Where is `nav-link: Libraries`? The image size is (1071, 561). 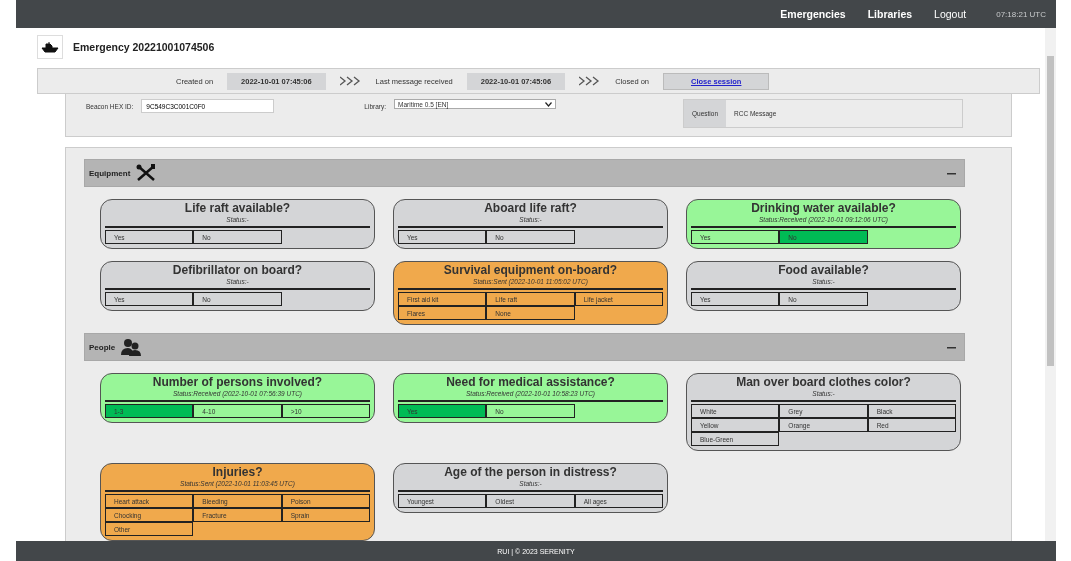 nav-link: Libraries is located at coordinates (890, 14).